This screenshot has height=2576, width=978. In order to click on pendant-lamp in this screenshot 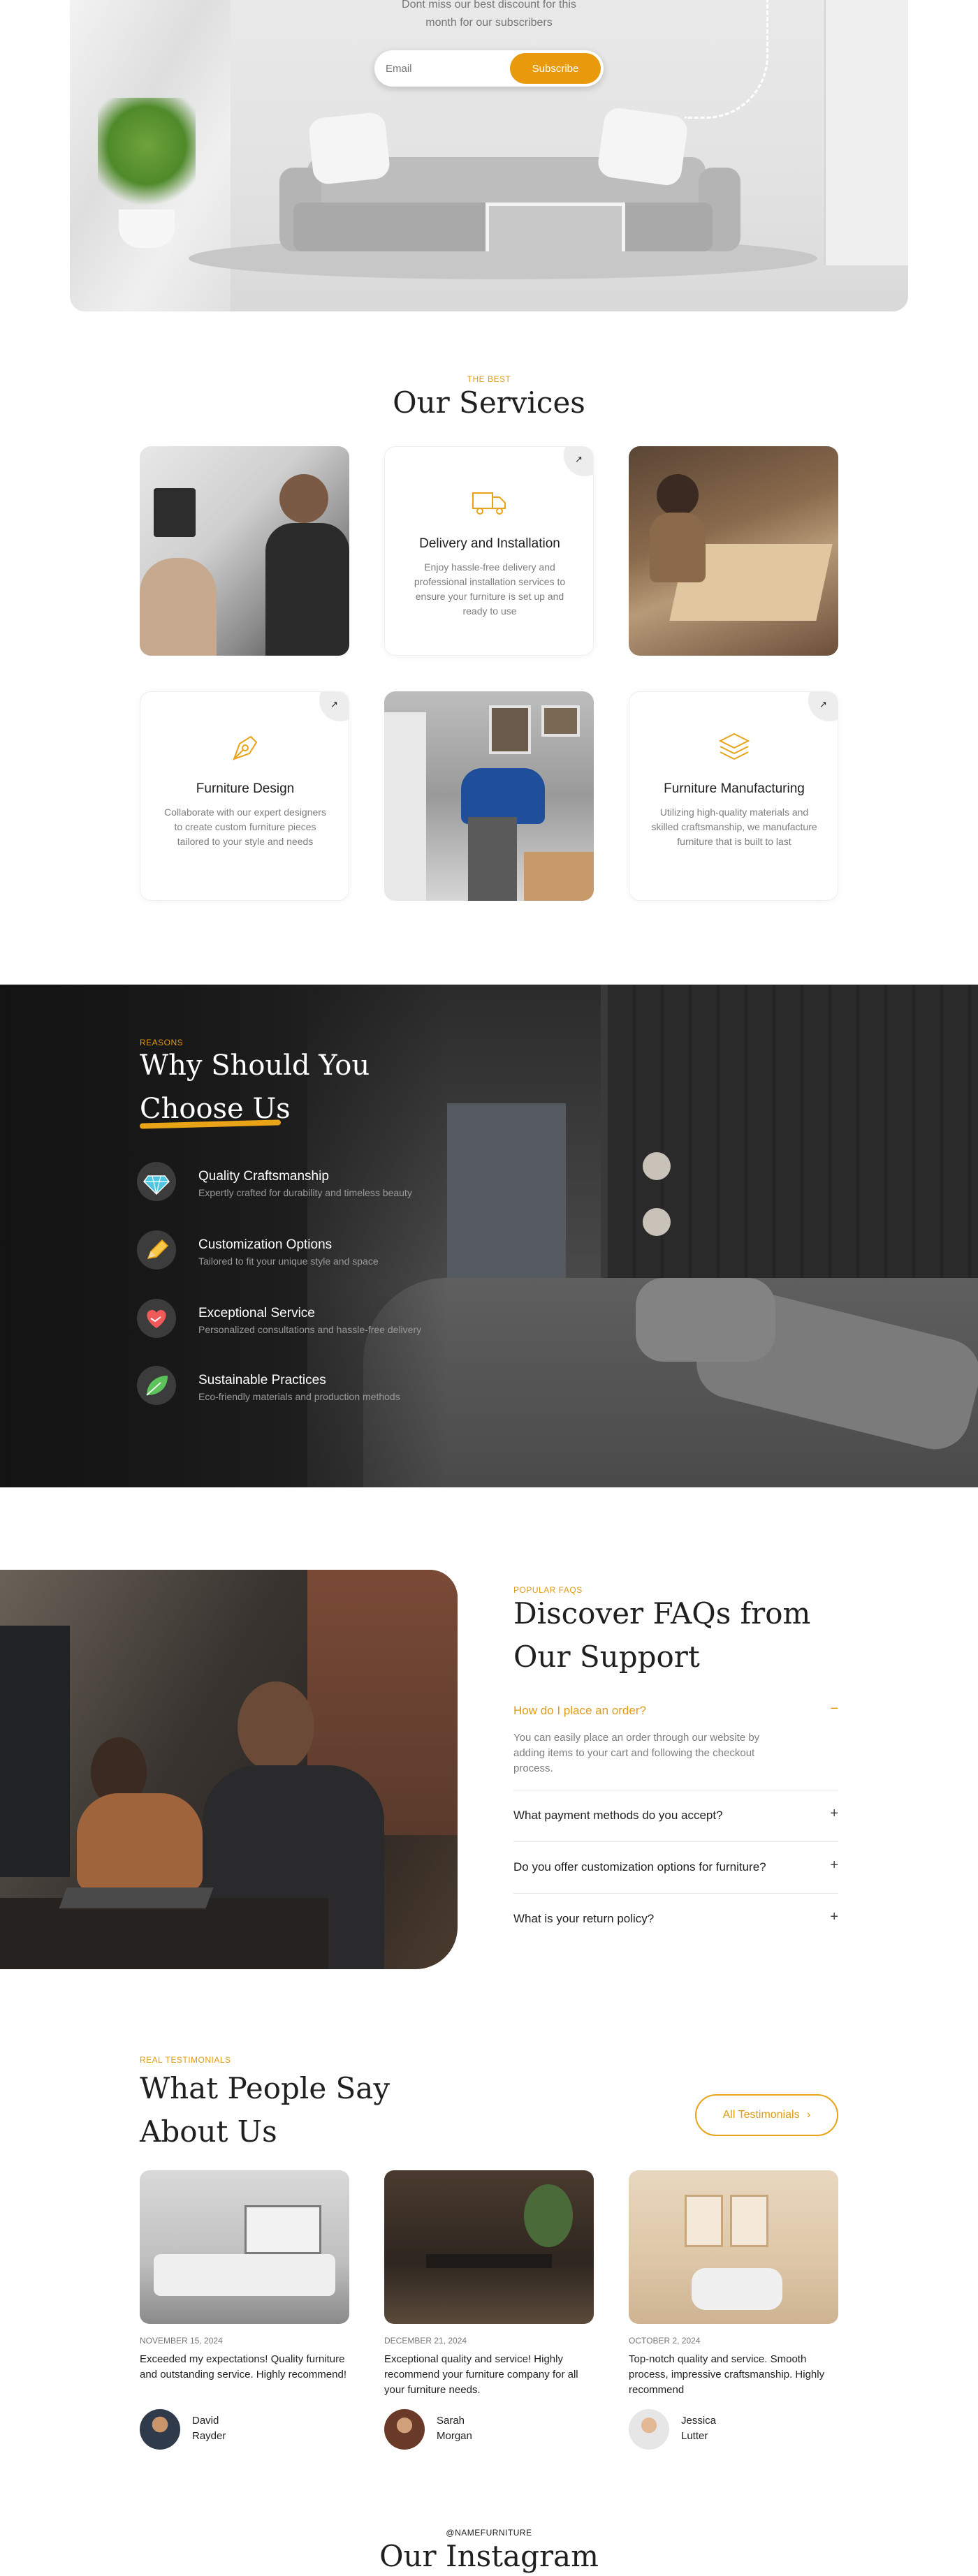, I will do `click(657, 1222)`.